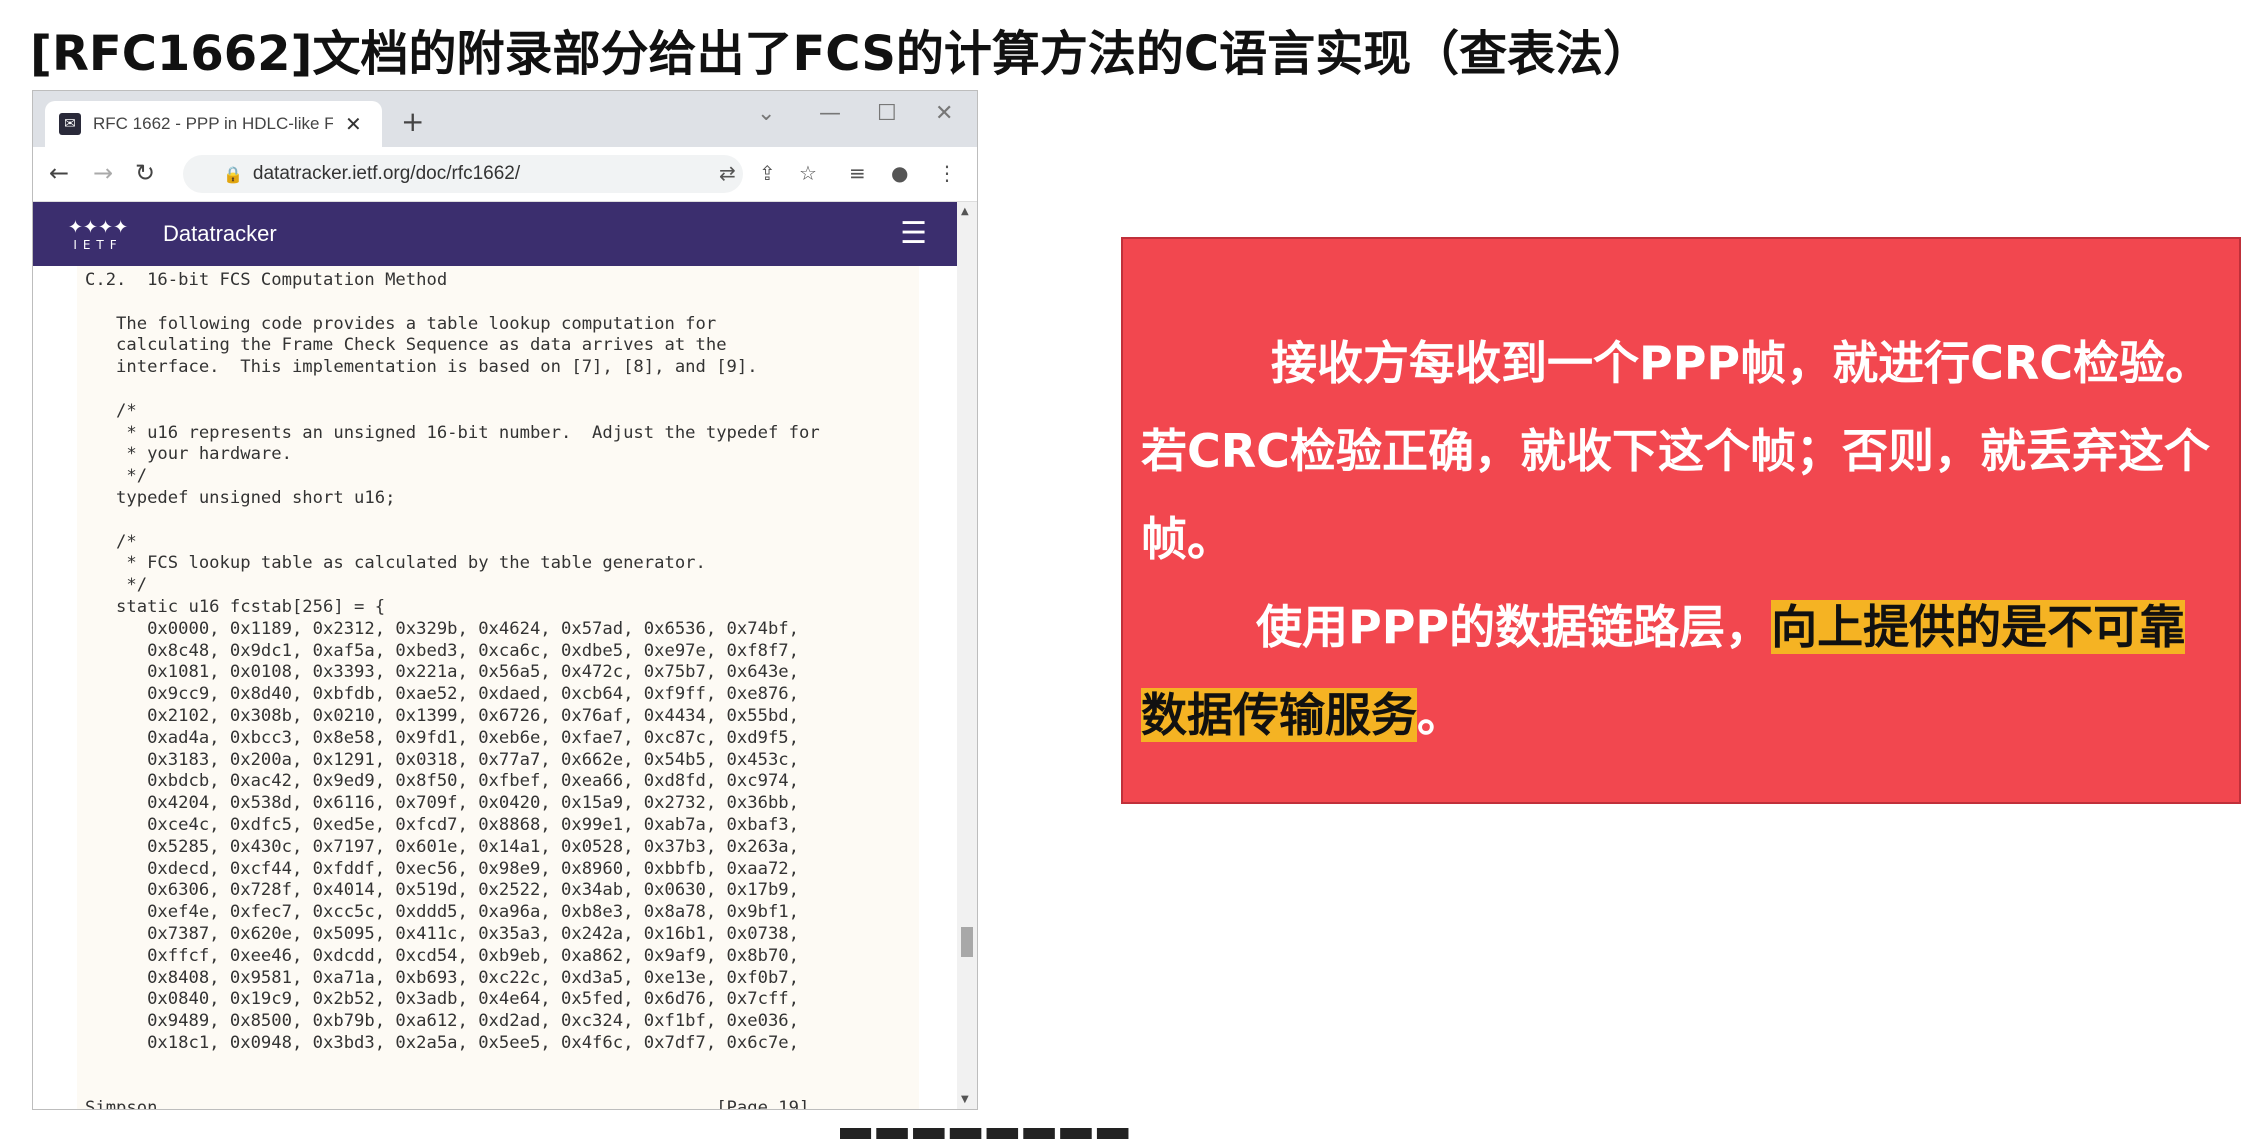  What do you see at coordinates (1514, 627) in the screenshot?
I see `note-p2-normal: 使用PPP的数据链路层，` at bounding box center [1514, 627].